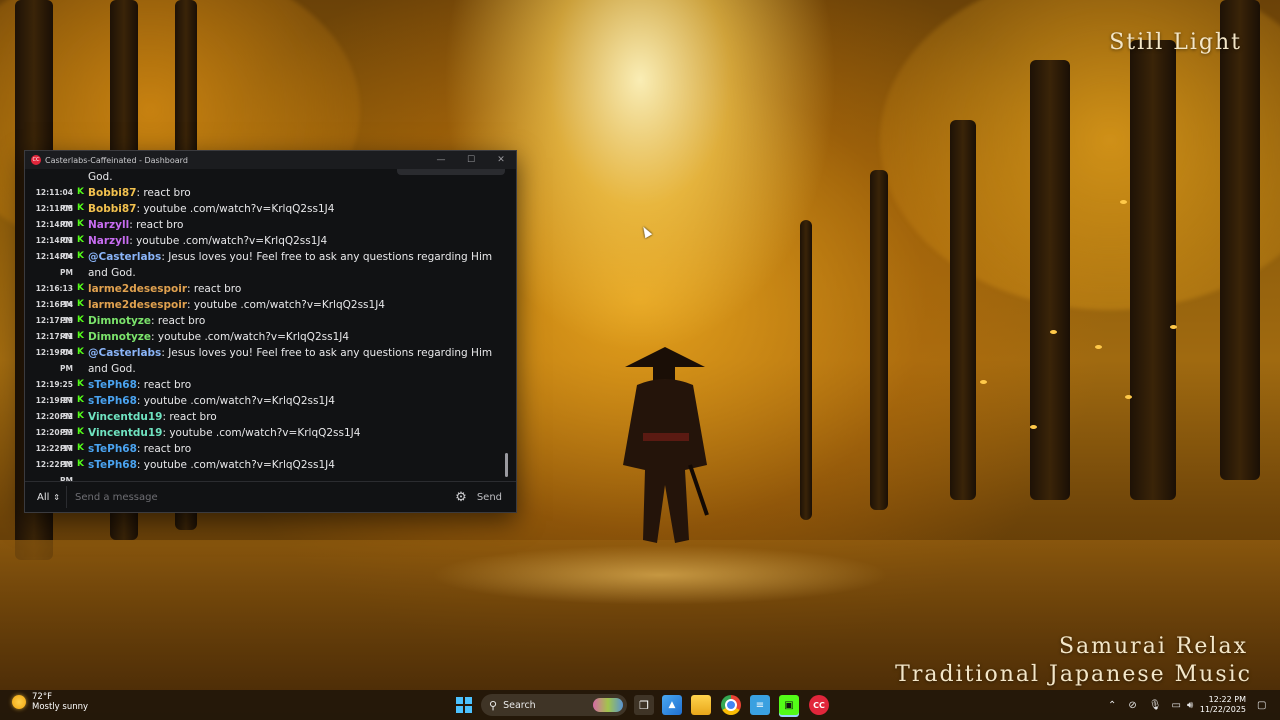 The width and height of the screenshot is (1280, 720). I want to click on message-text: God., so click(100, 177).